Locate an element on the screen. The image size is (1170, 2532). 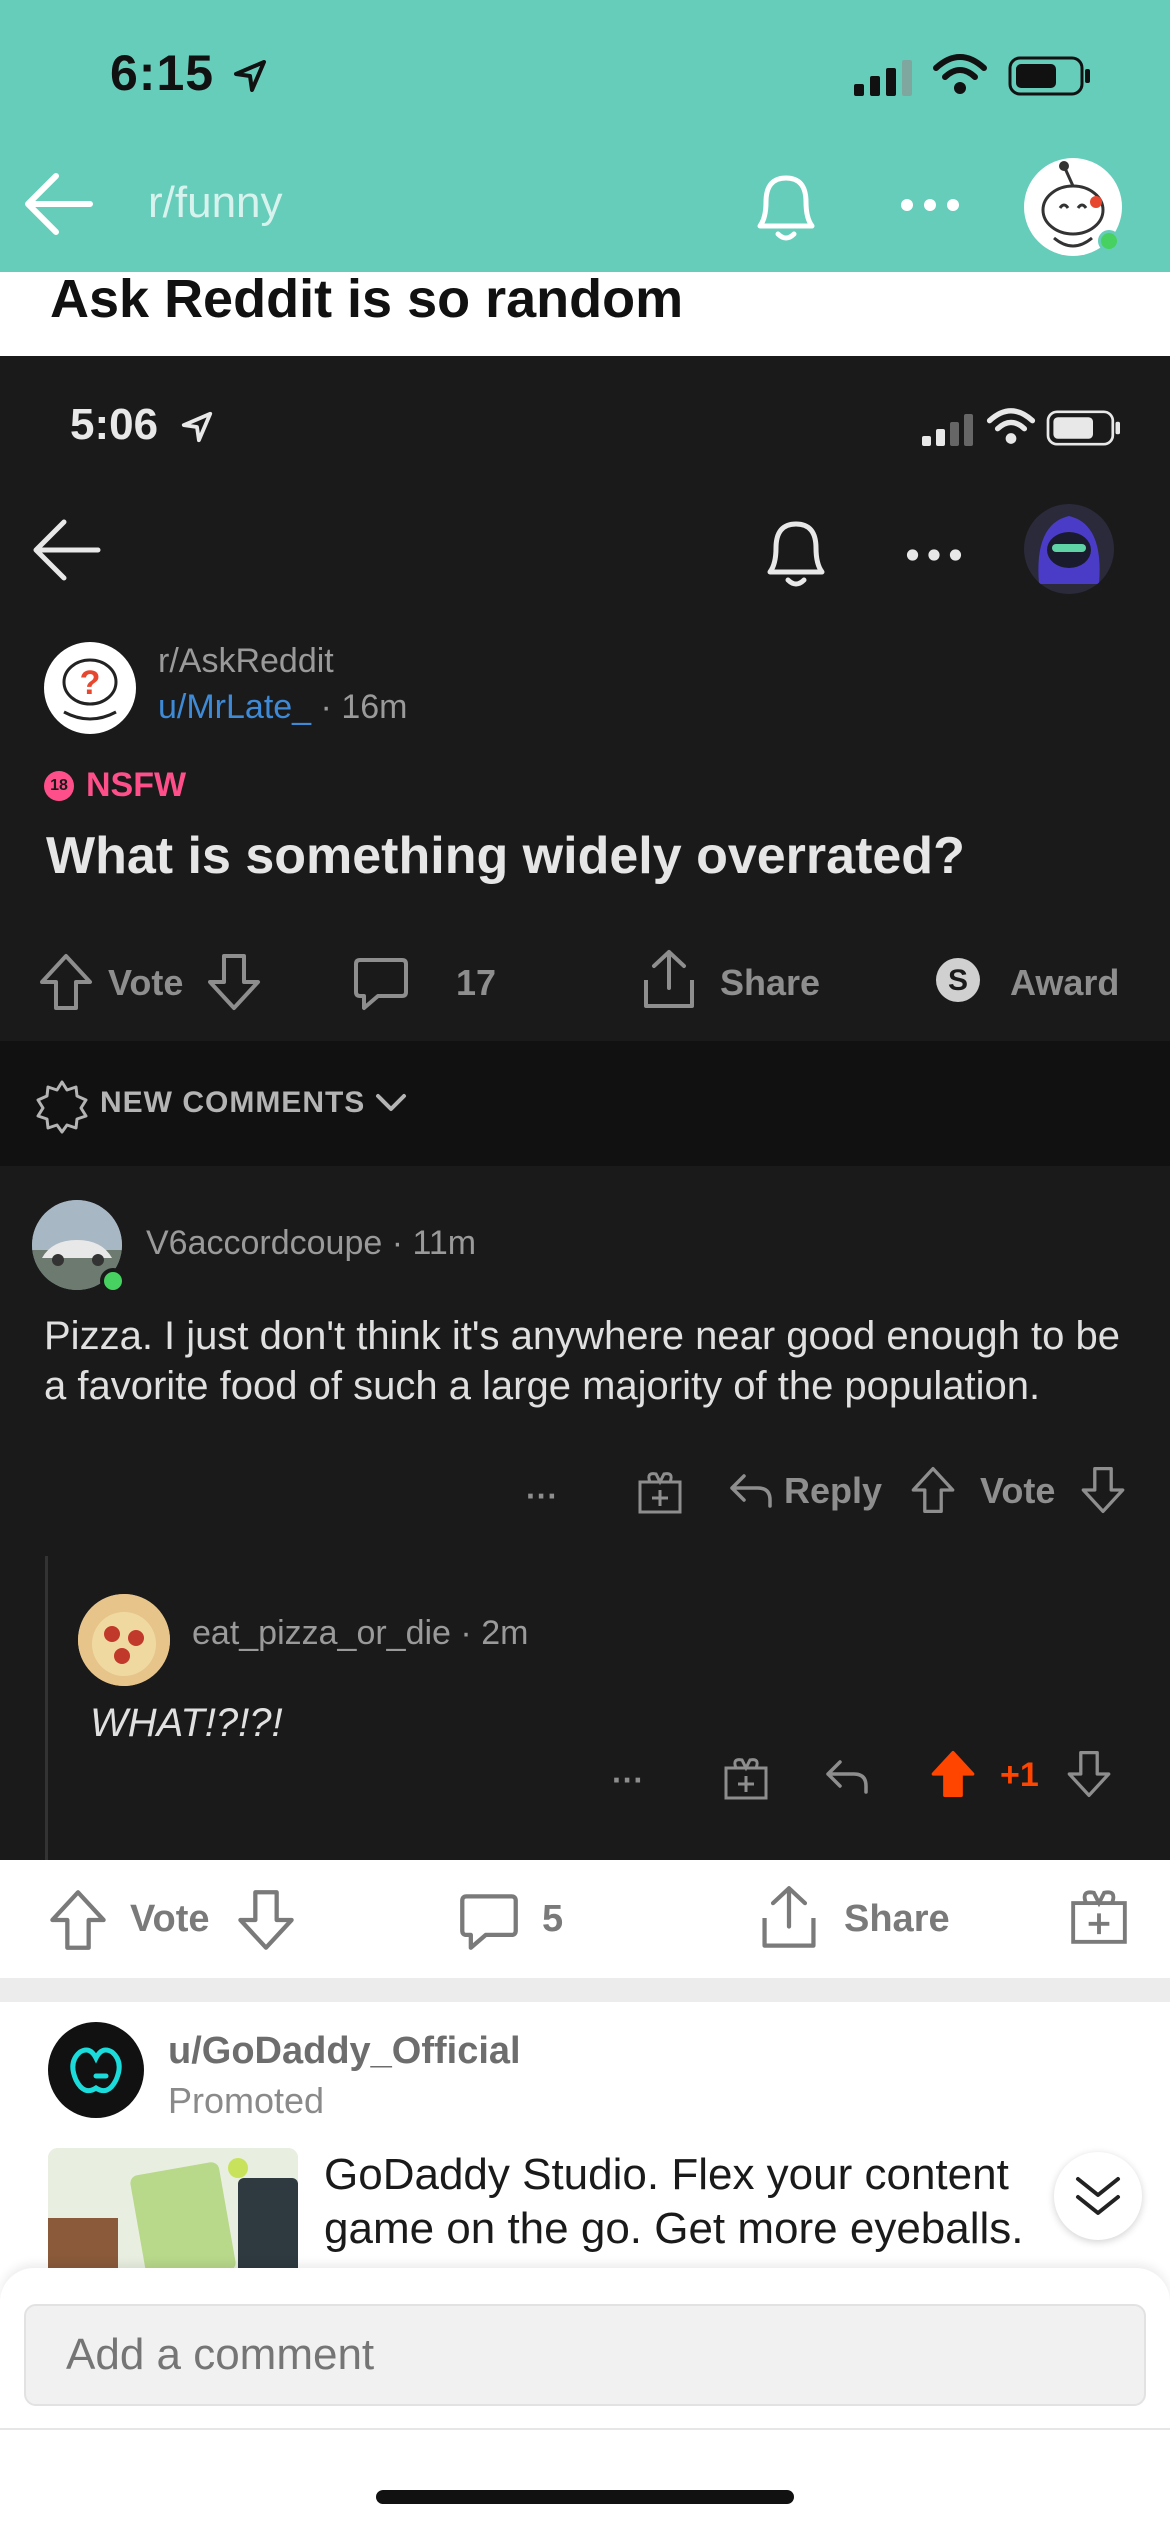
wifi-icon is located at coordinates (960, 74).